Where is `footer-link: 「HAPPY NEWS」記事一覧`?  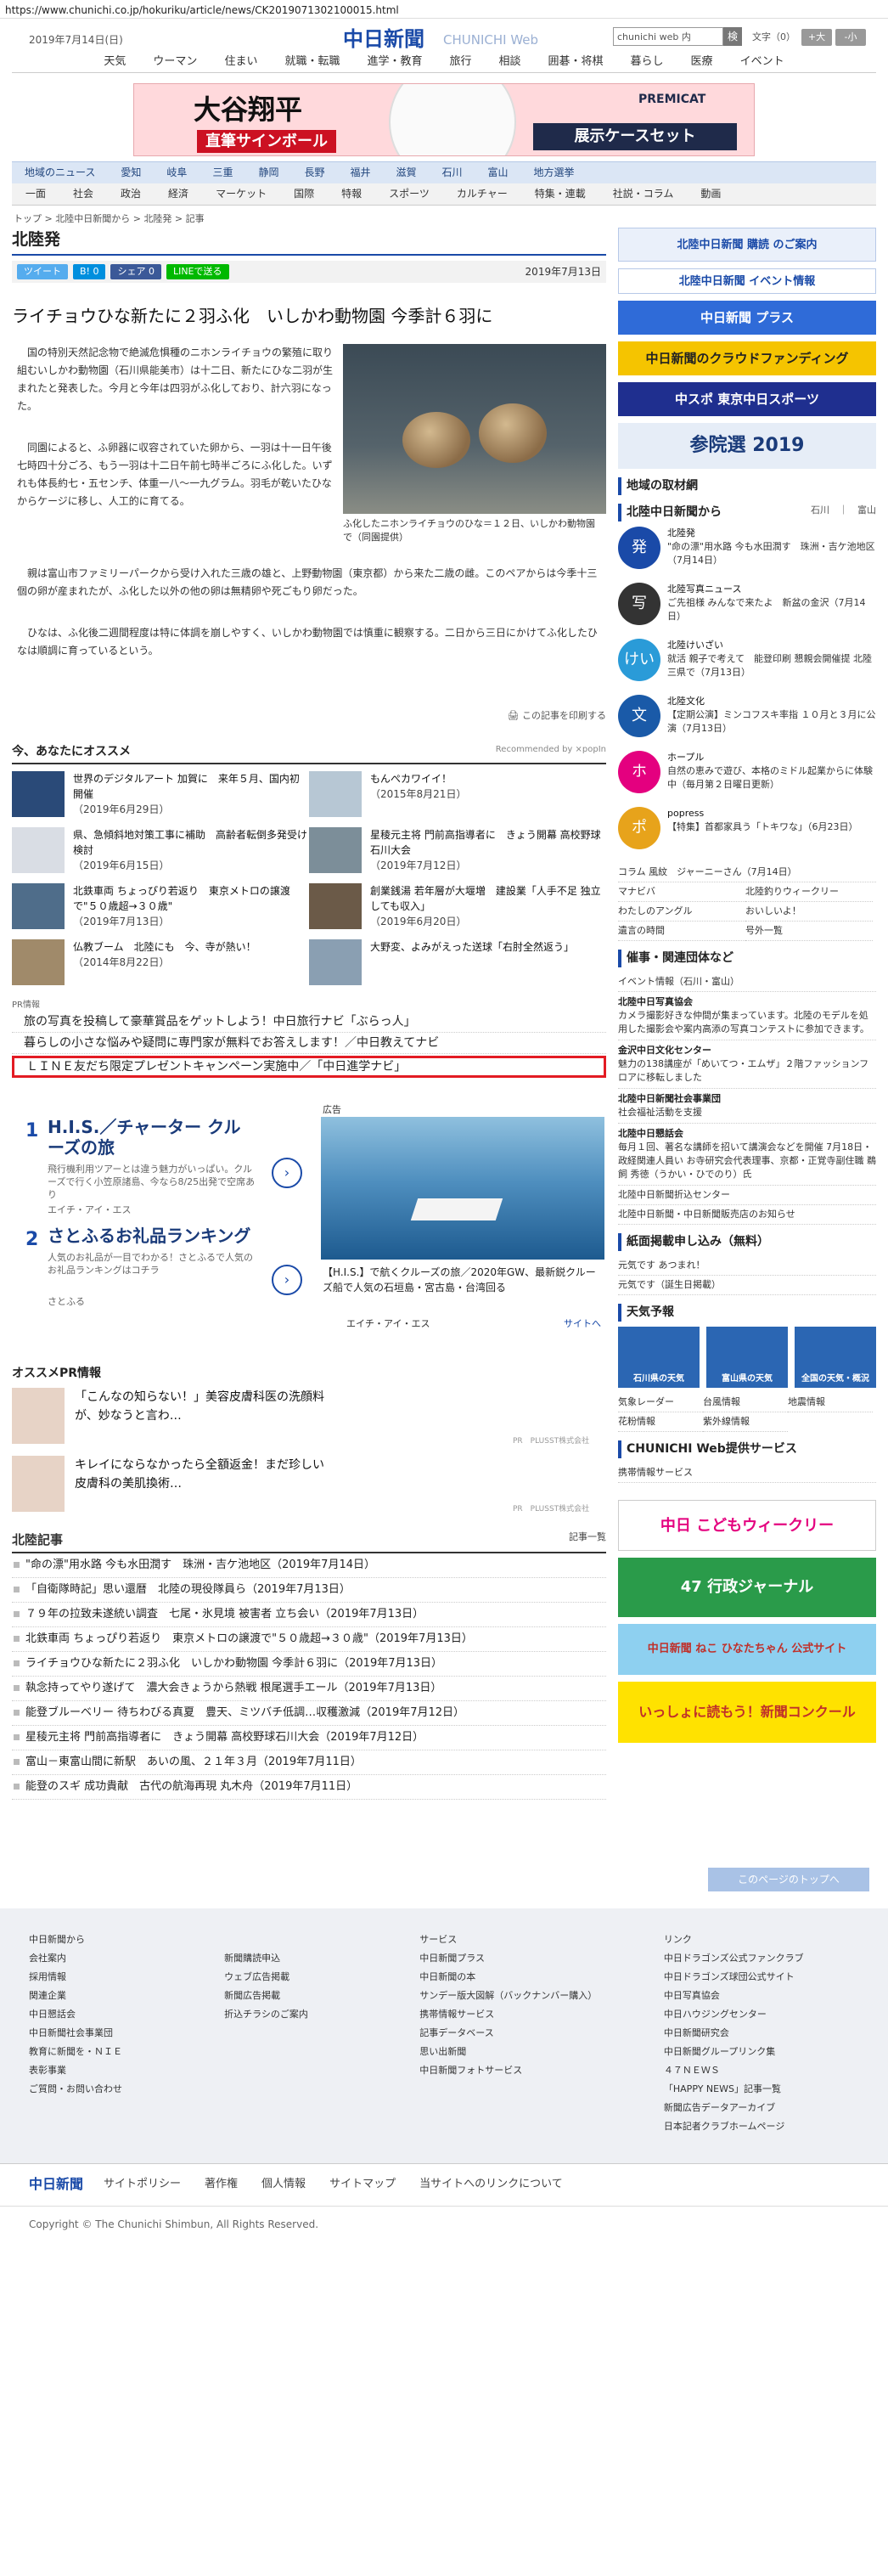 footer-link: 「HAPPY NEWS」記事一覧 is located at coordinates (761, 2089).